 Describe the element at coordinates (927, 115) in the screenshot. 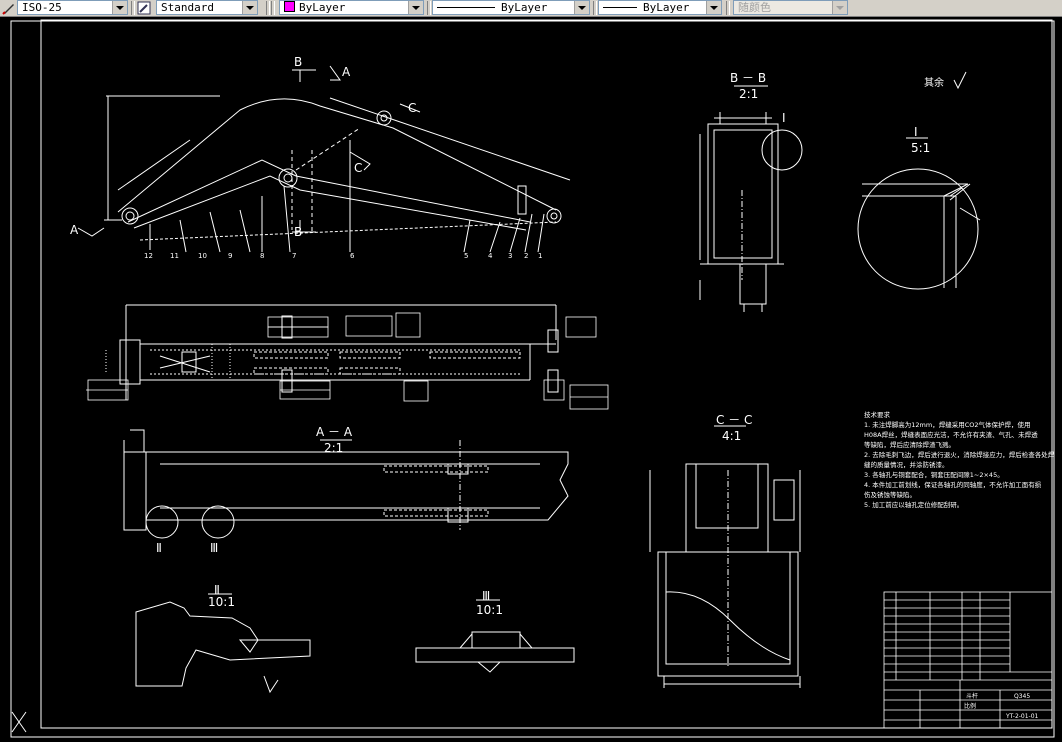

I see `detail-i-labels: I 5:1 其余` at that location.